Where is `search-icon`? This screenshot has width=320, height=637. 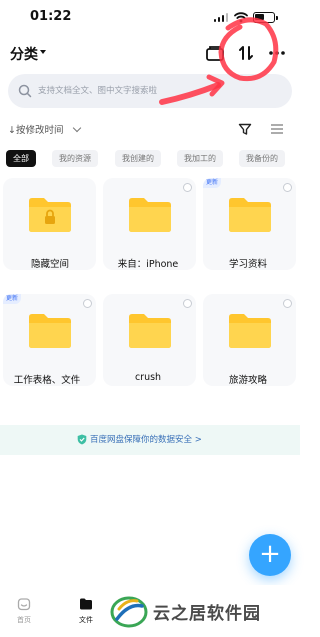 search-icon is located at coordinates (25, 91).